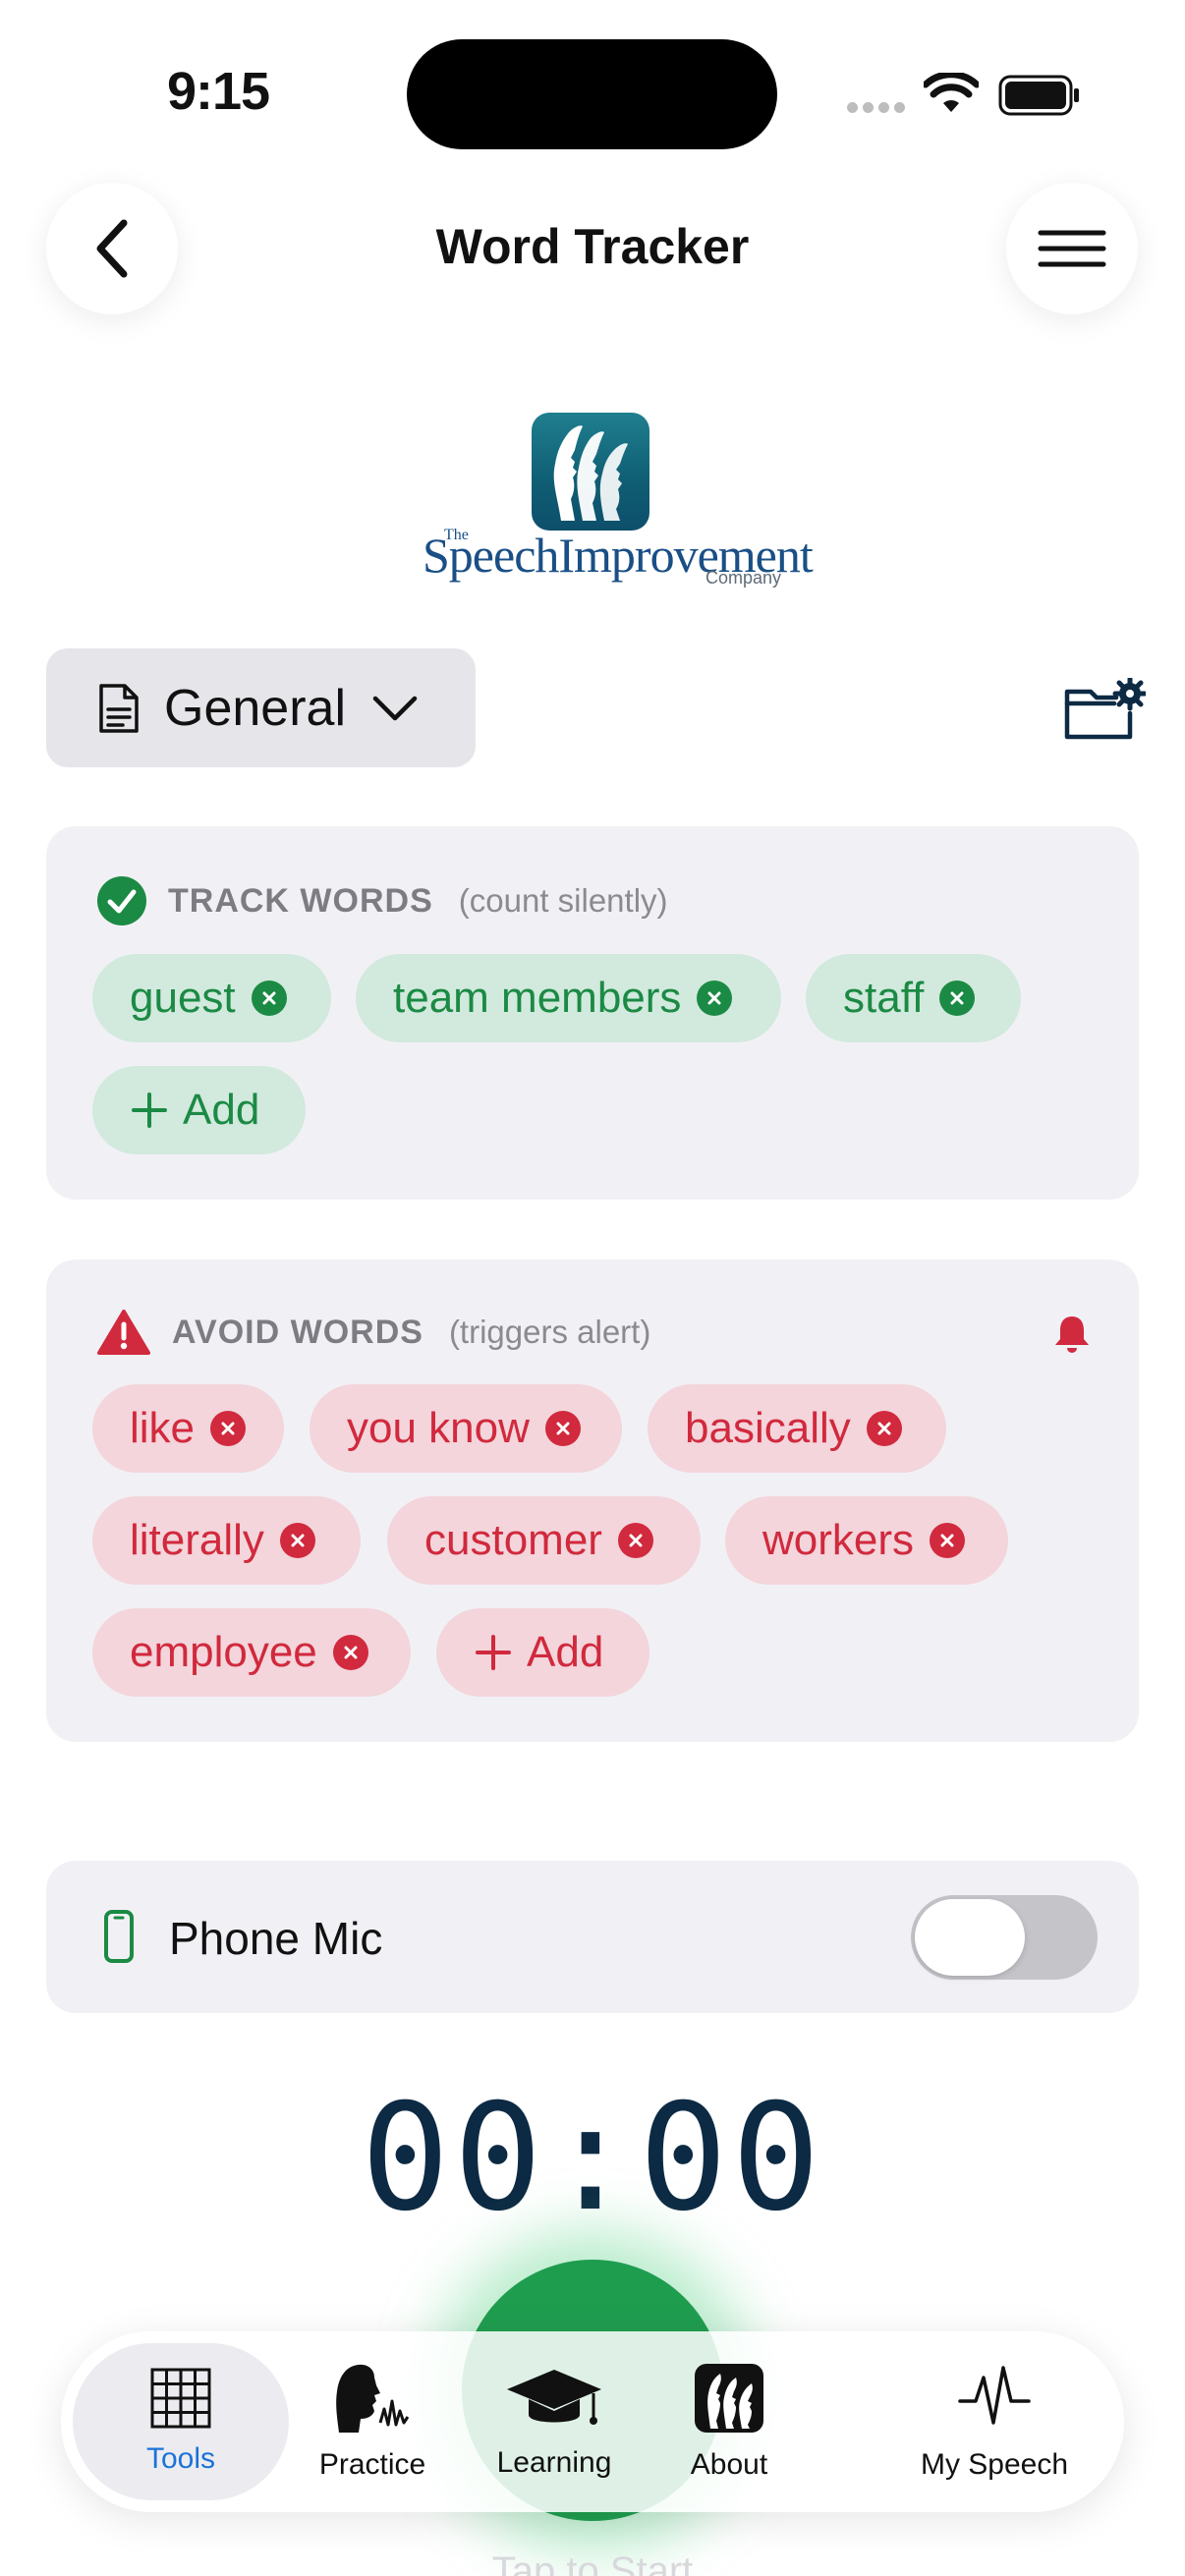 This screenshot has height=2576, width=1185. What do you see at coordinates (119, 1936) in the screenshot?
I see `phone-icon` at bounding box center [119, 1936].